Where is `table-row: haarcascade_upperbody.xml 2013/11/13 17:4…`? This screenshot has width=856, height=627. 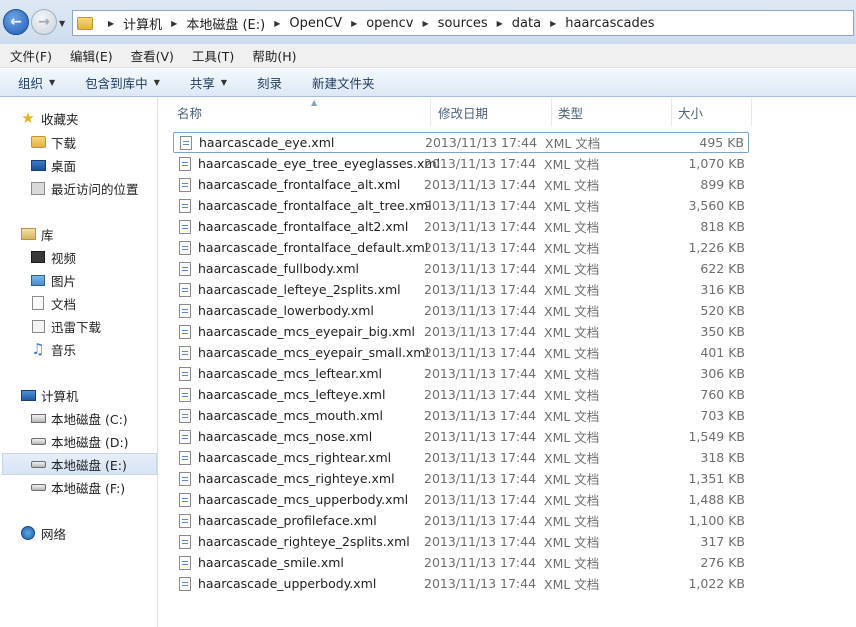
table-row: haarcascade_upperbody.xml 2013/11/13 17:4… is located at coordinates (461, 583).